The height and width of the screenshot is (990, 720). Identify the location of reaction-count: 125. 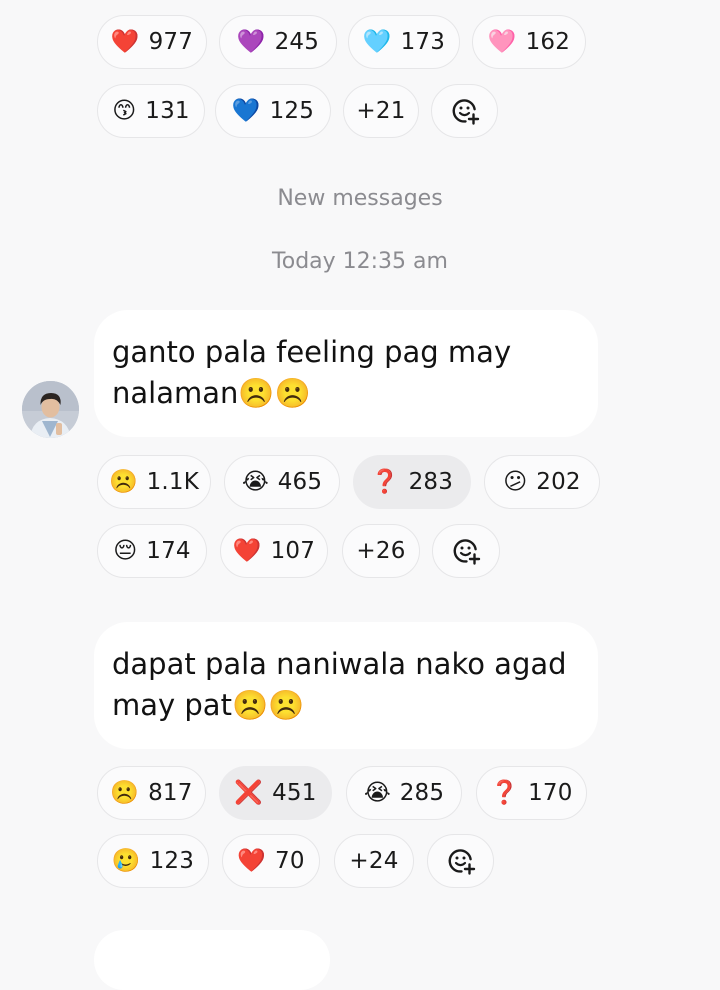
(292, 111).